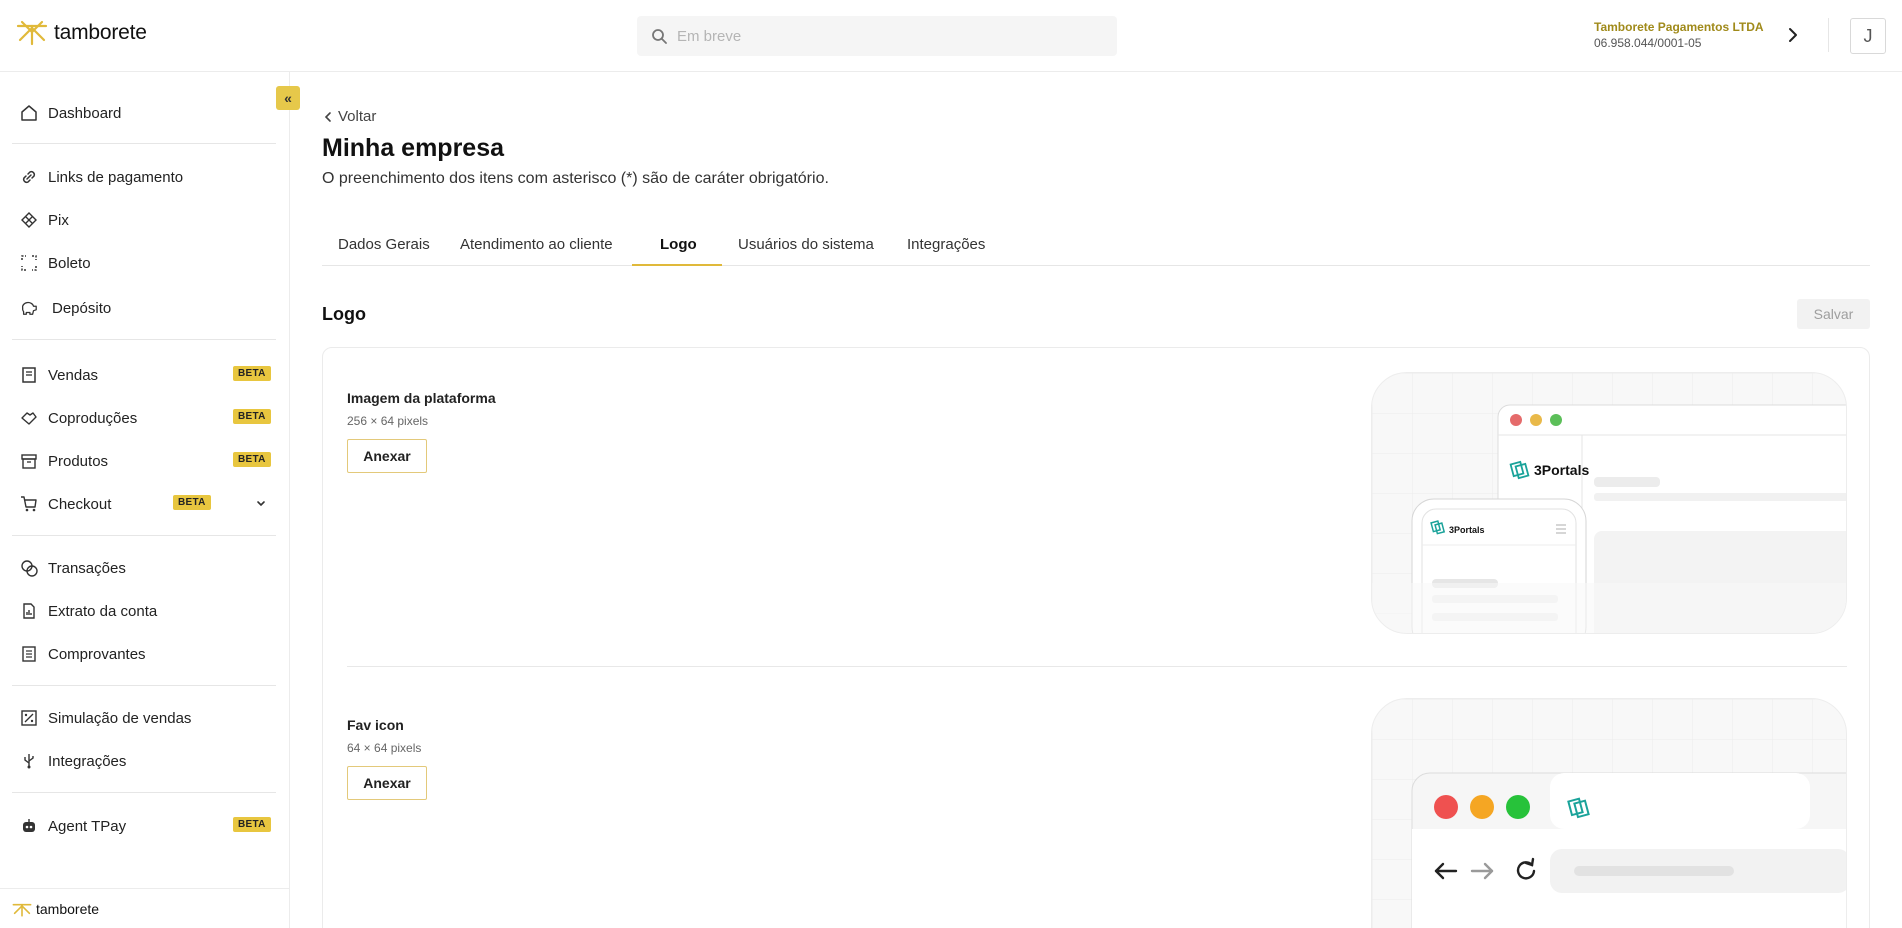 Image resolution: width=1902 pixels, height=928 pixels. I want to click on coins-icon, so click(29, 568).